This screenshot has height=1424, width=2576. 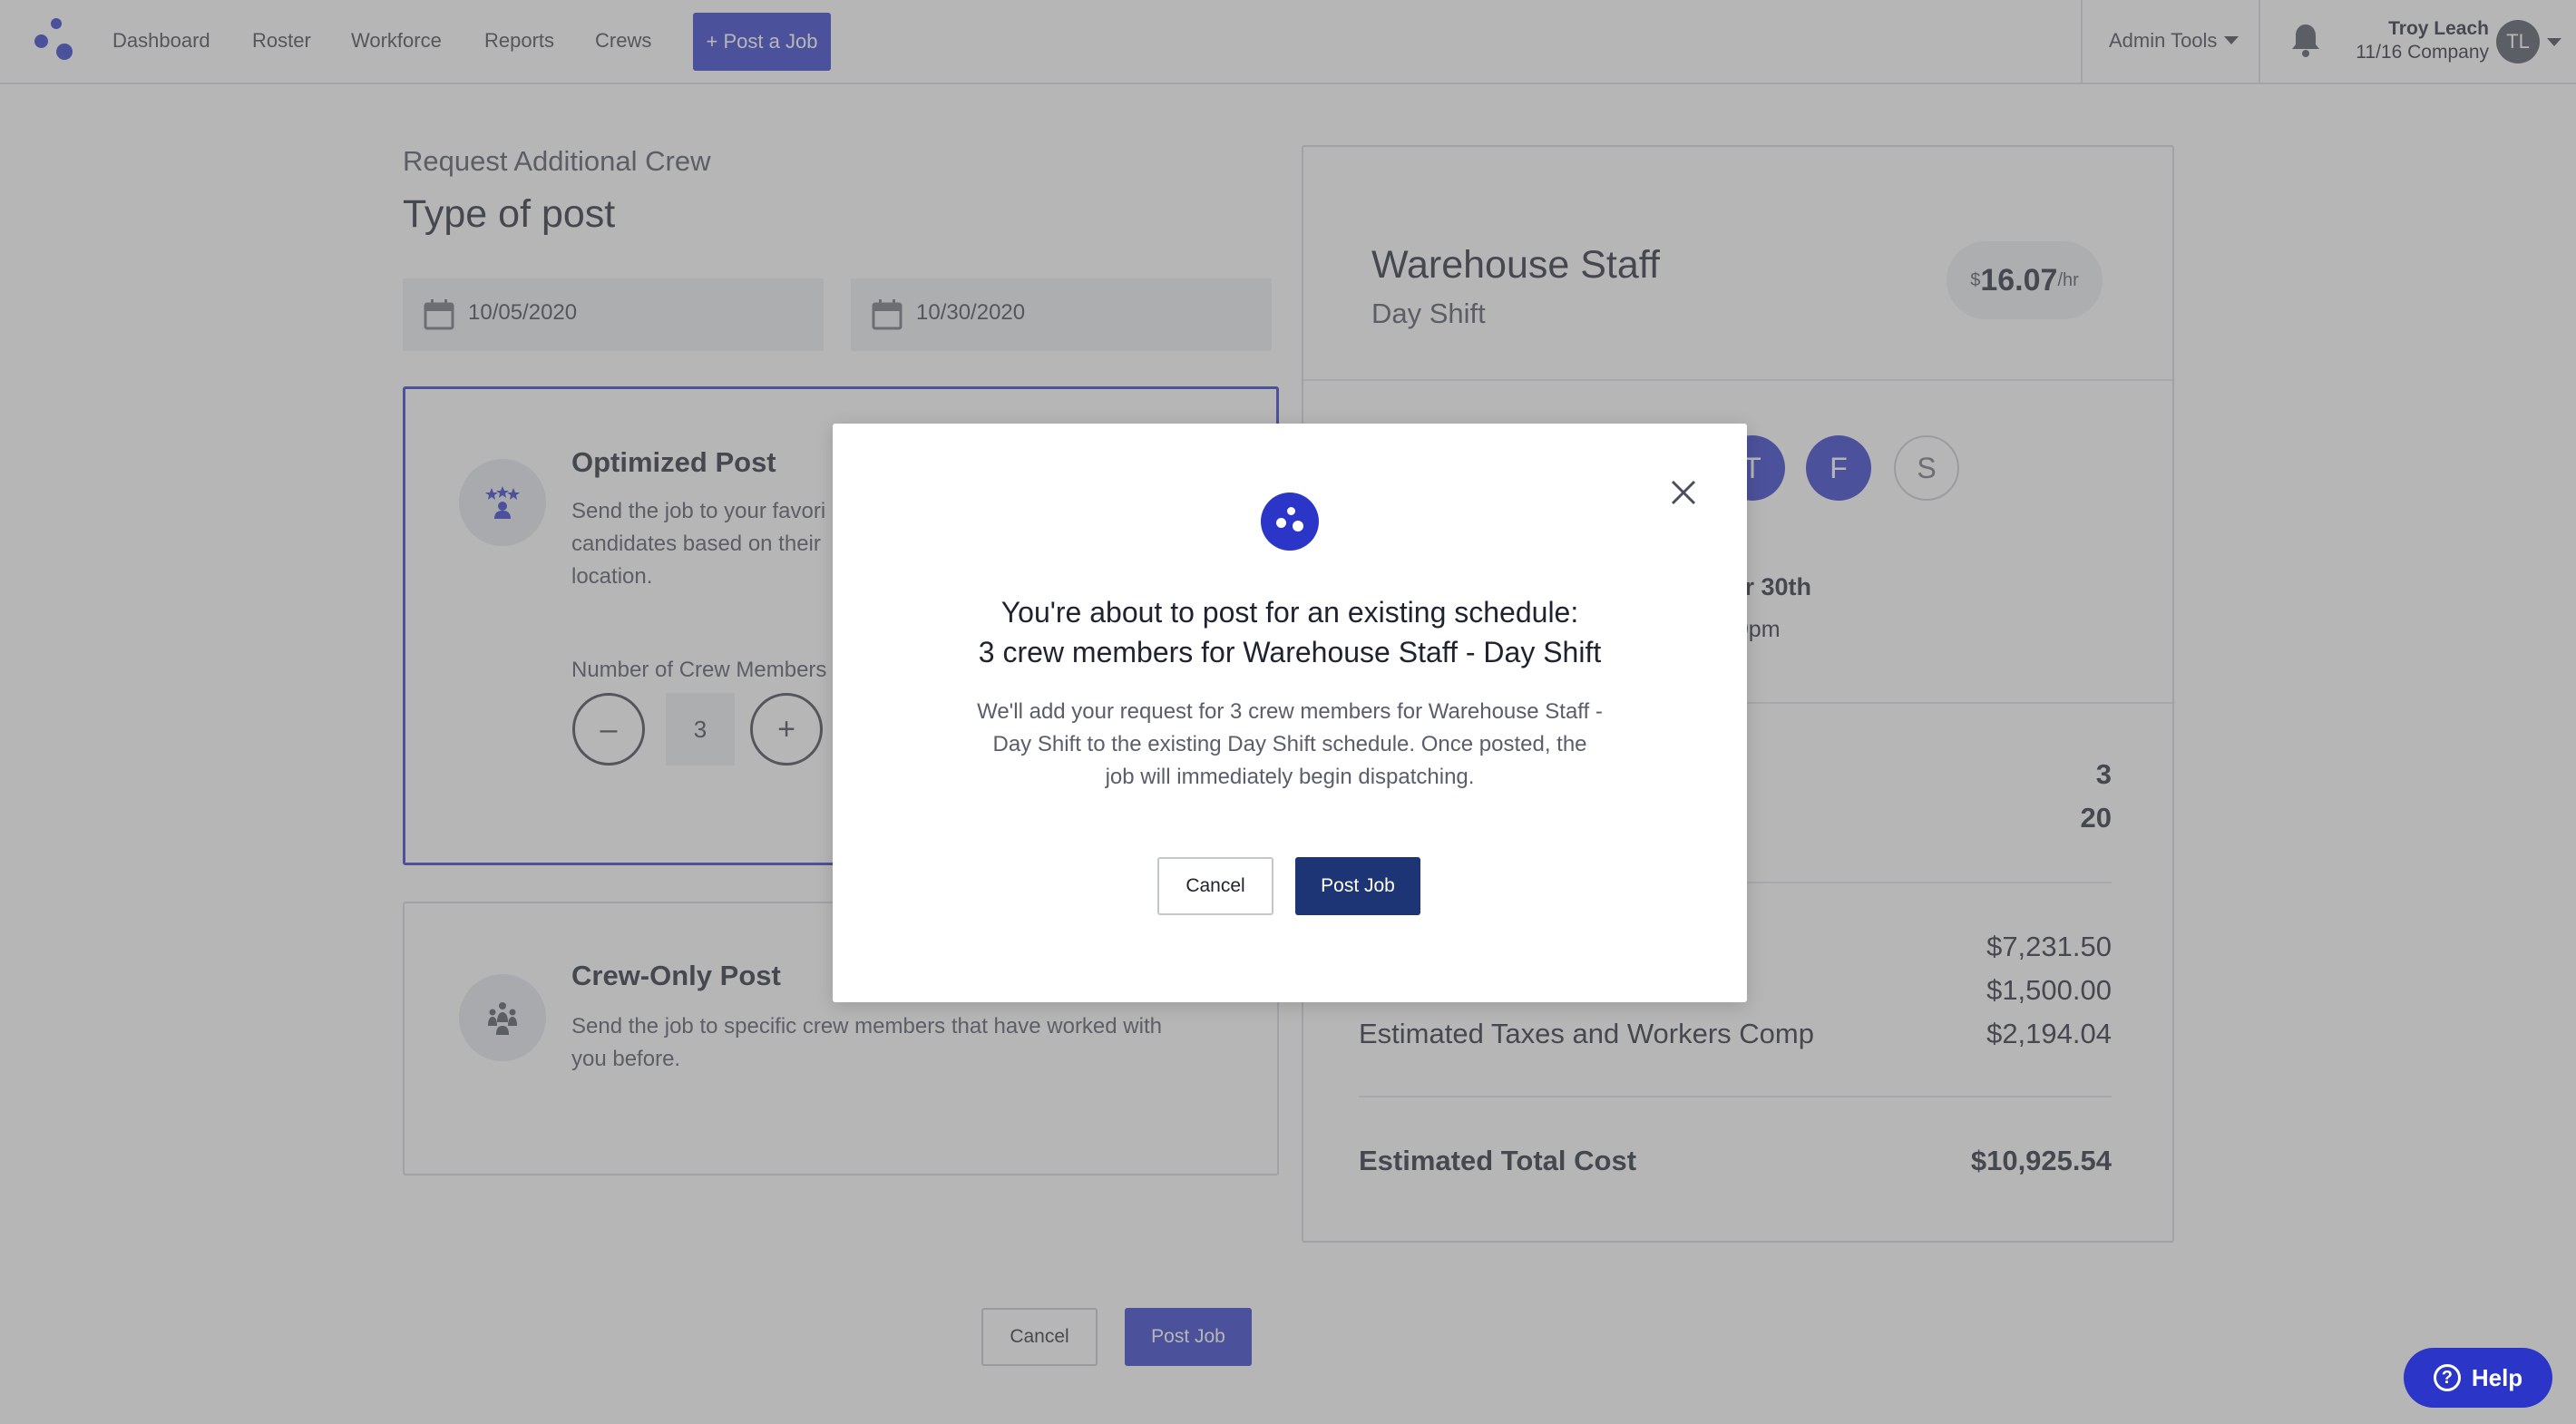 I want to click on modal-post-job-button: Post Job, so click(x=1357, y=886).